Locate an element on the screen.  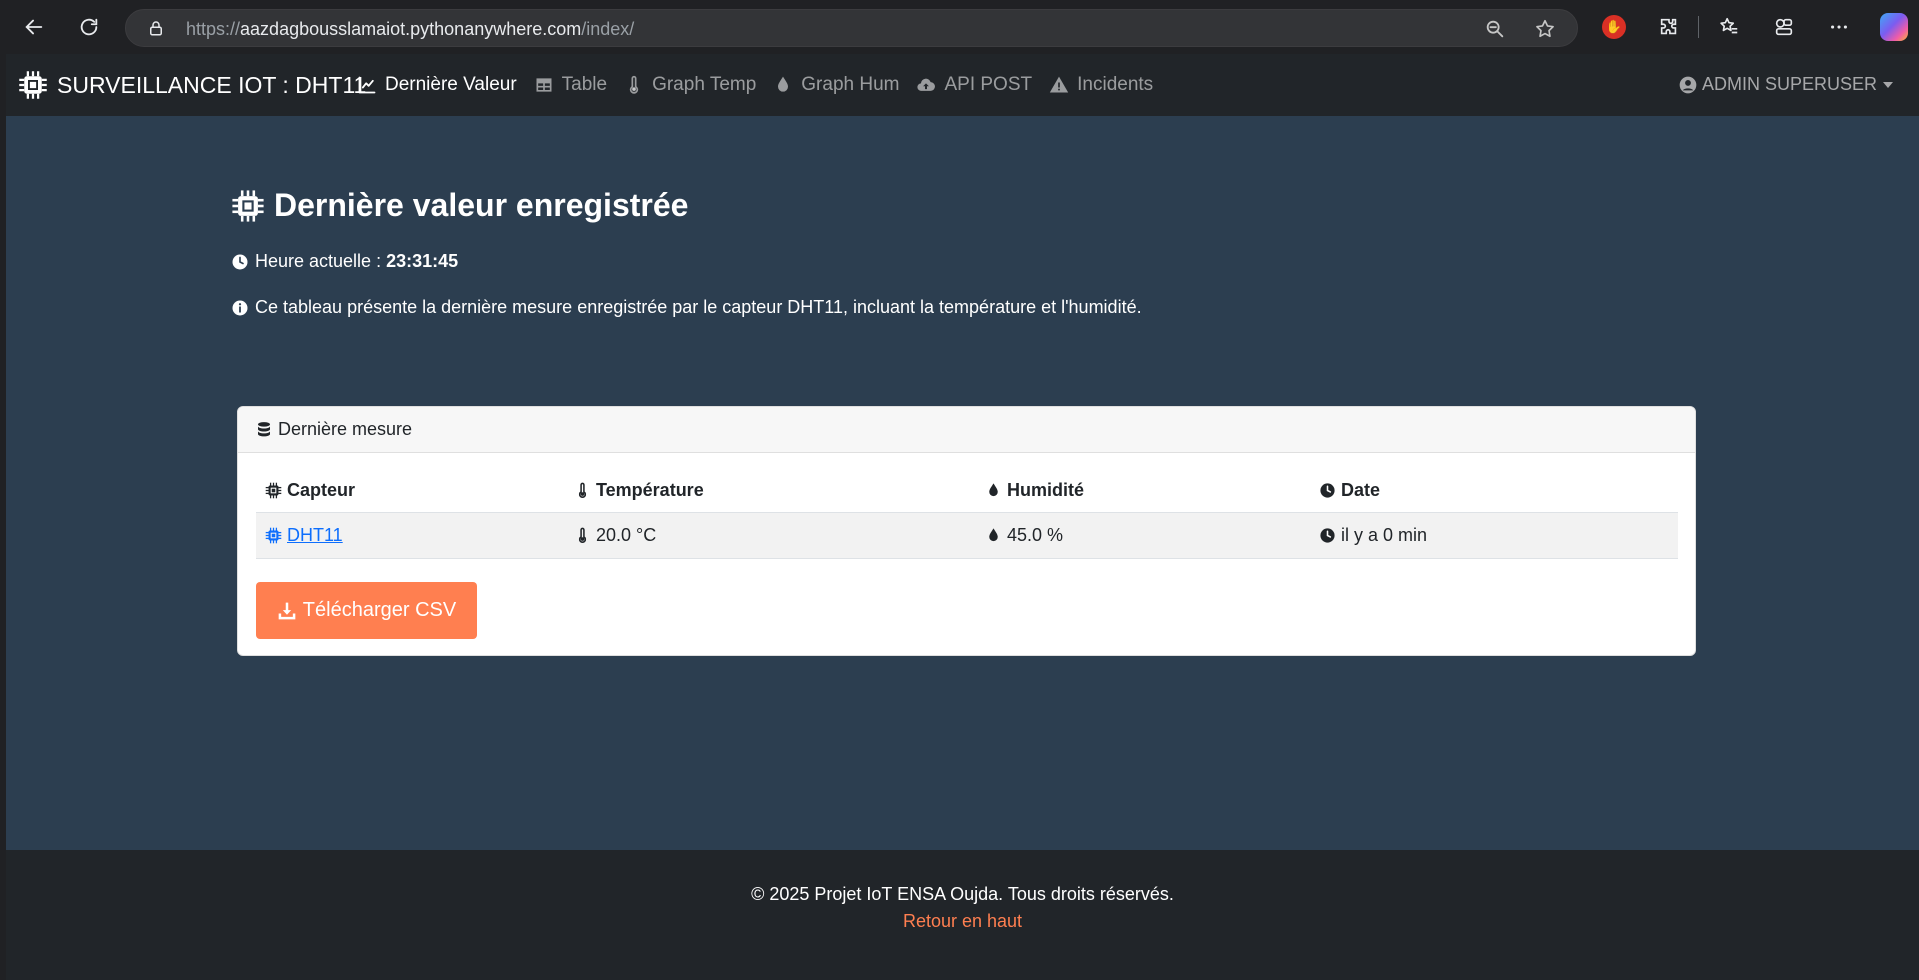
collections-icon is located at coordinates (1784, 27).